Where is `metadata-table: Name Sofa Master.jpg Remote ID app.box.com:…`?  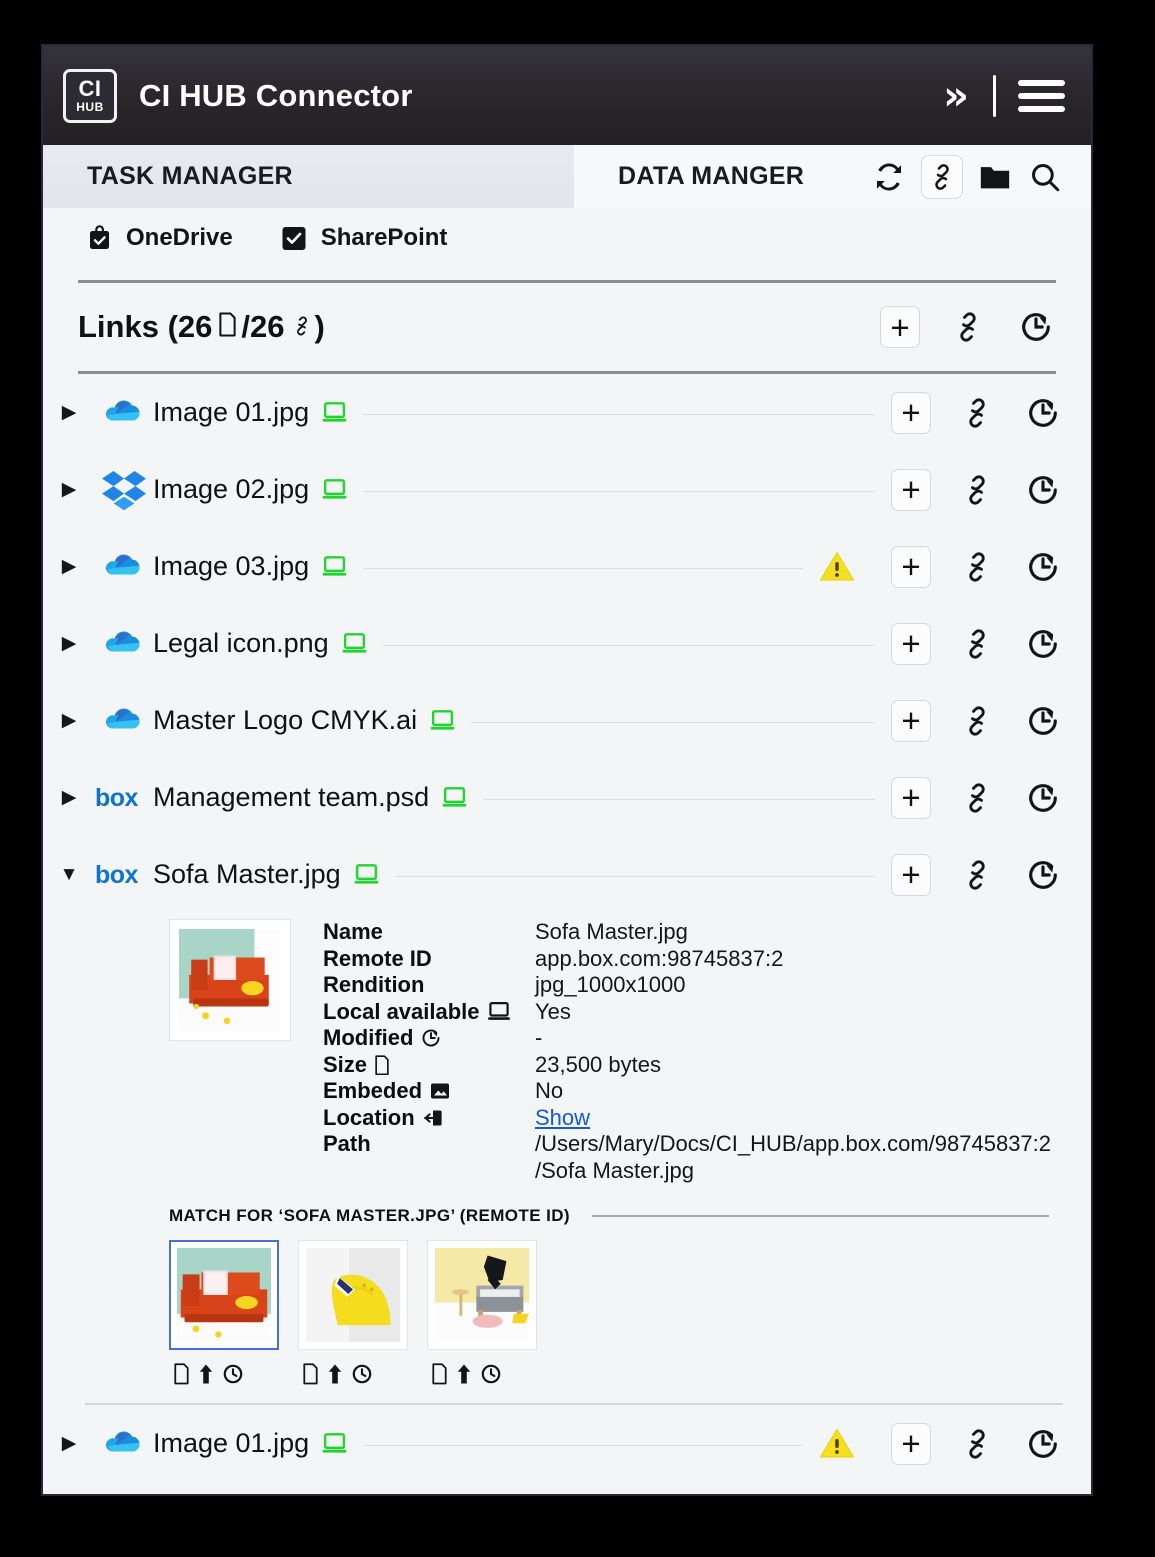
metadata-table: Name Sofa Master.jpg Remote ID app.box.com:… is located at coordinates (687, 1051).